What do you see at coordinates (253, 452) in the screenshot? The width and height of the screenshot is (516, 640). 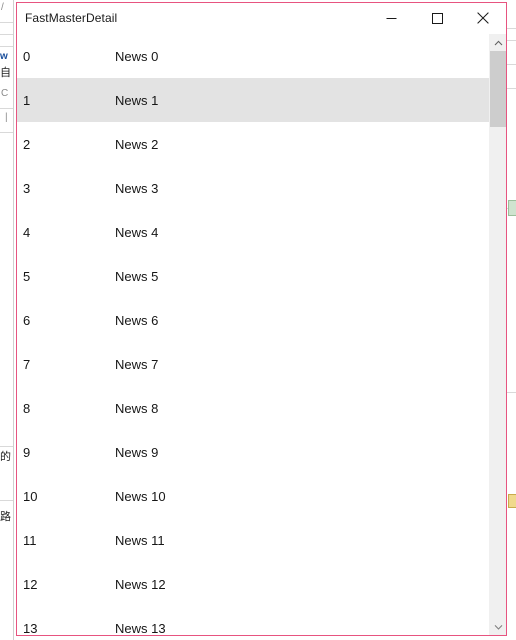 I see `list-row: 9 News 9` at bounding box center [253, 452].